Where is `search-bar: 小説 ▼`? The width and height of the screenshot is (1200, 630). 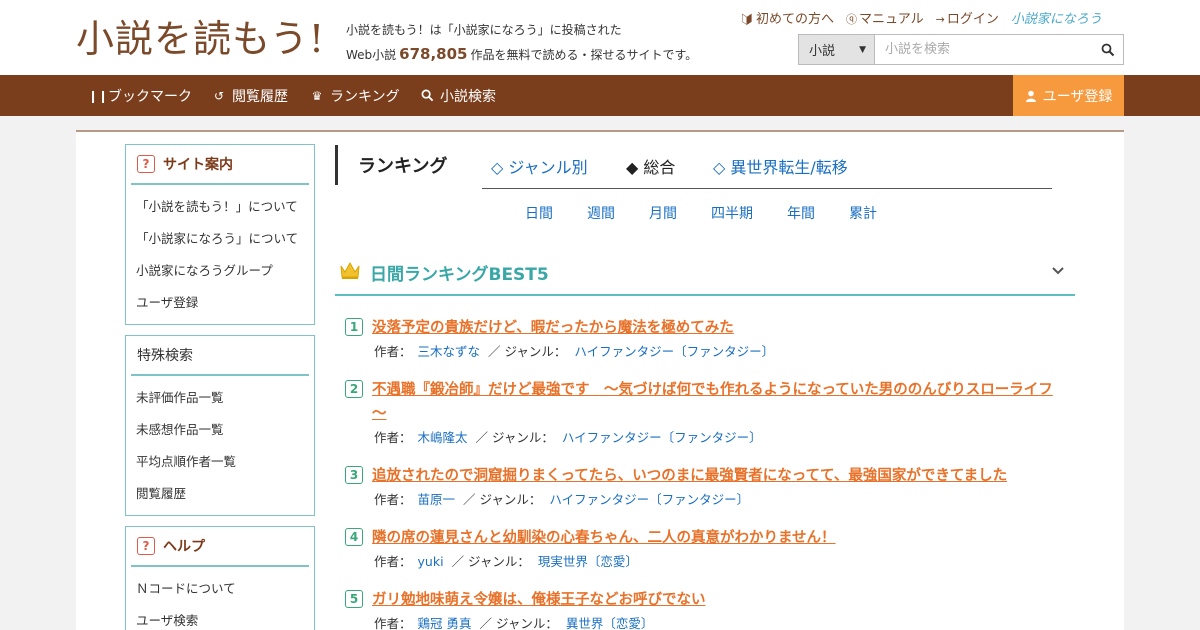 search-bar: 小説 ▼ is located at coordinates (961, 49).